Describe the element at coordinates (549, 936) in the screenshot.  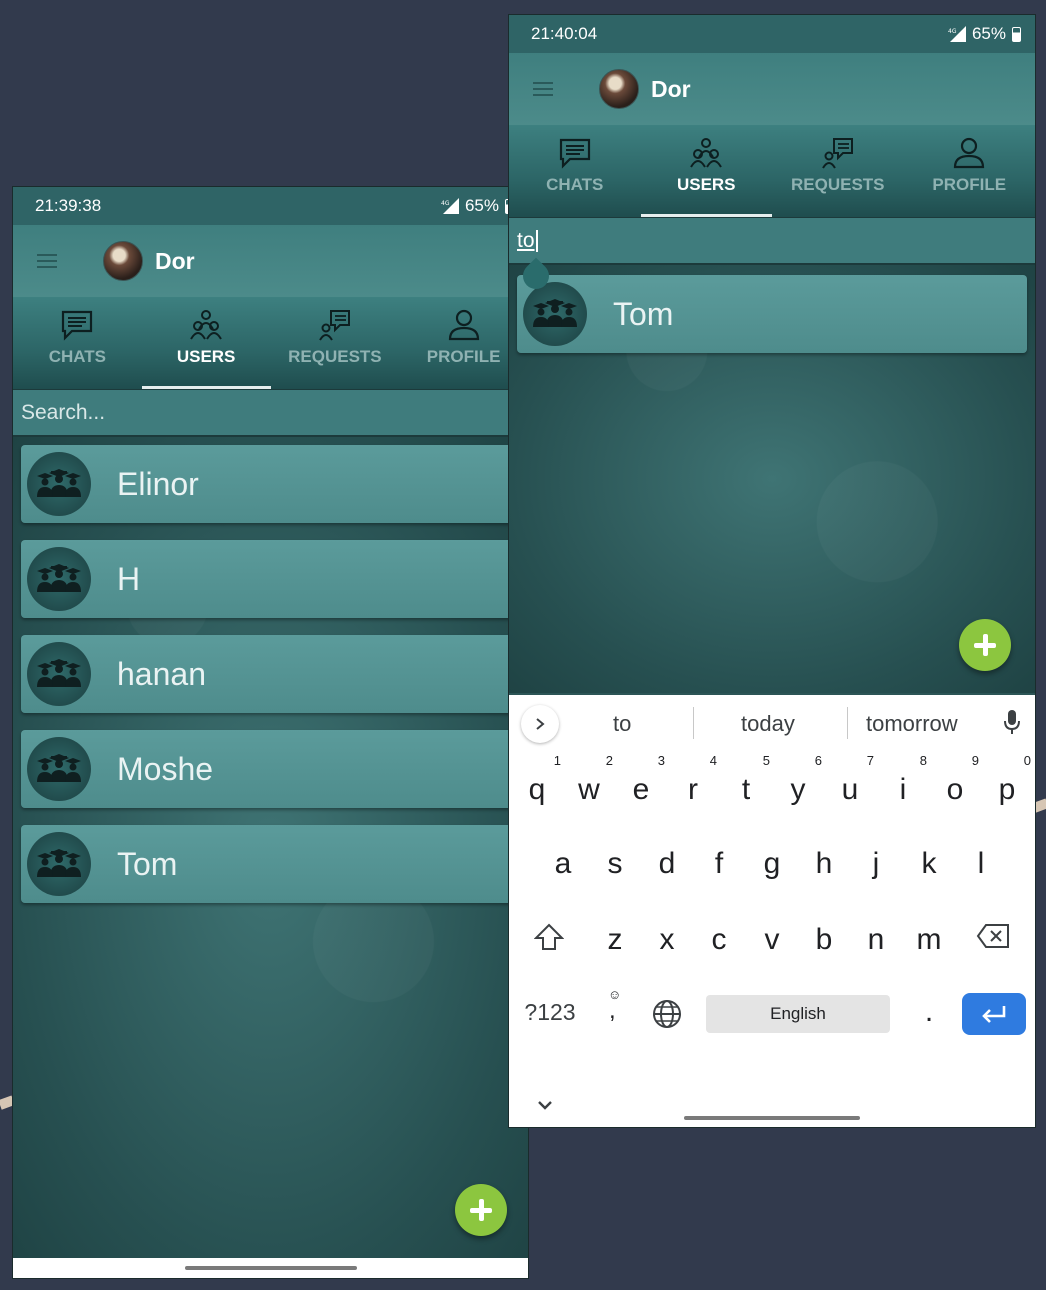
I see `shift-icon` at that location.